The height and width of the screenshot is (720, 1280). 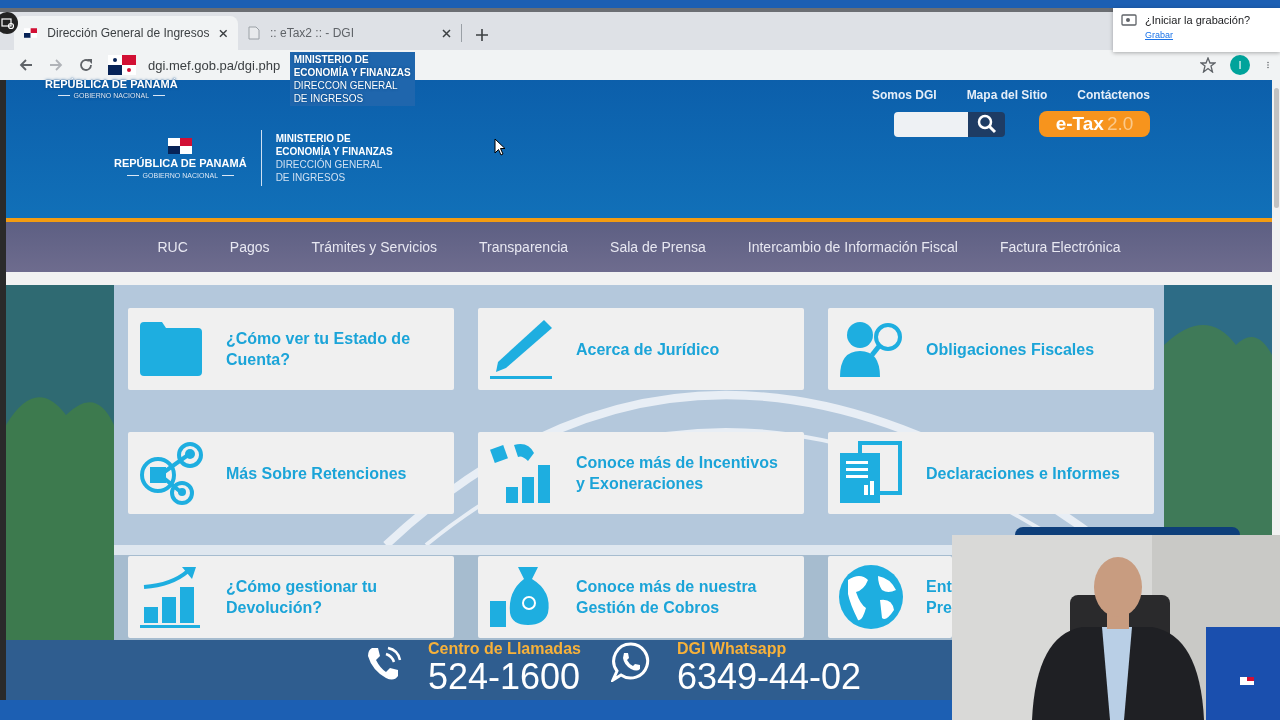 What do you see at coordinates (352, 79) in the screenshot?
I see `ministry-name: MINISTERIO DE ECONOMÍA Y FINANZAS DIRECCON GENERAL DE INGRESOS` at bounding box center [352, 79].